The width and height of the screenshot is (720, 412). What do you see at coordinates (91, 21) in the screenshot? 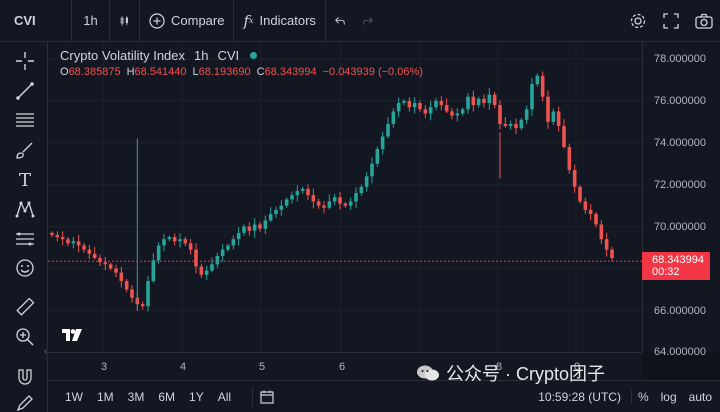
I see `interval-button: 1h` at bounding box center [91, 21].